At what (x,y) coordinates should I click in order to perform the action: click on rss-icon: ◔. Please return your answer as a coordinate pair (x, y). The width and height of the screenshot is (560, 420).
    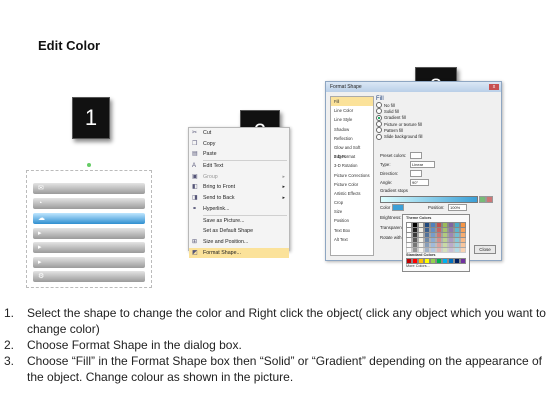
    Looking at the image, I should click on (40, 203).